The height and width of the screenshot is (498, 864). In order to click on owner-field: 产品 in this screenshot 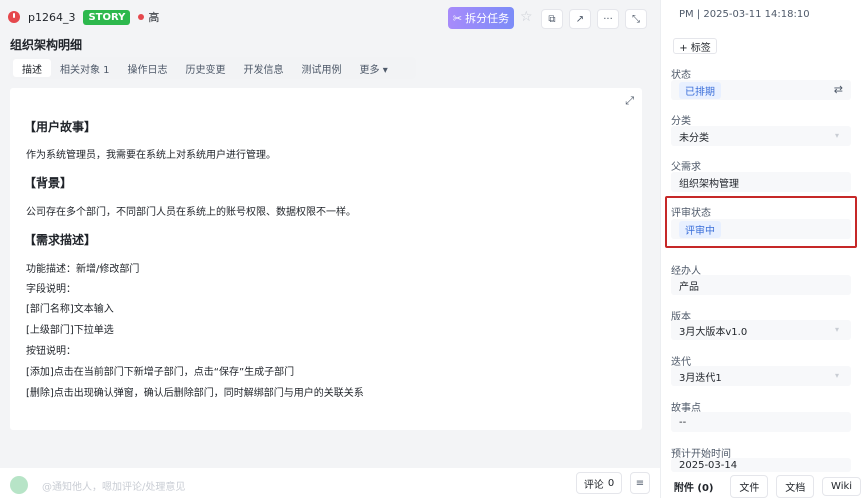, I will do `click(761, 285)`.